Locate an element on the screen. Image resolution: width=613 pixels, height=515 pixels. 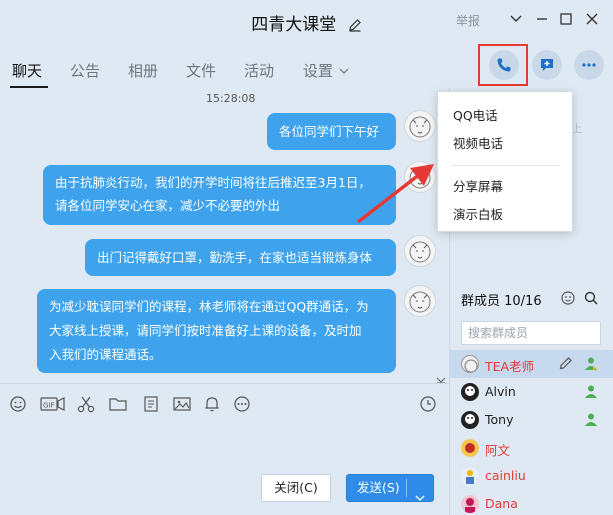
message-timestamp: 15:28:08 is located at coordinates (231, 98).